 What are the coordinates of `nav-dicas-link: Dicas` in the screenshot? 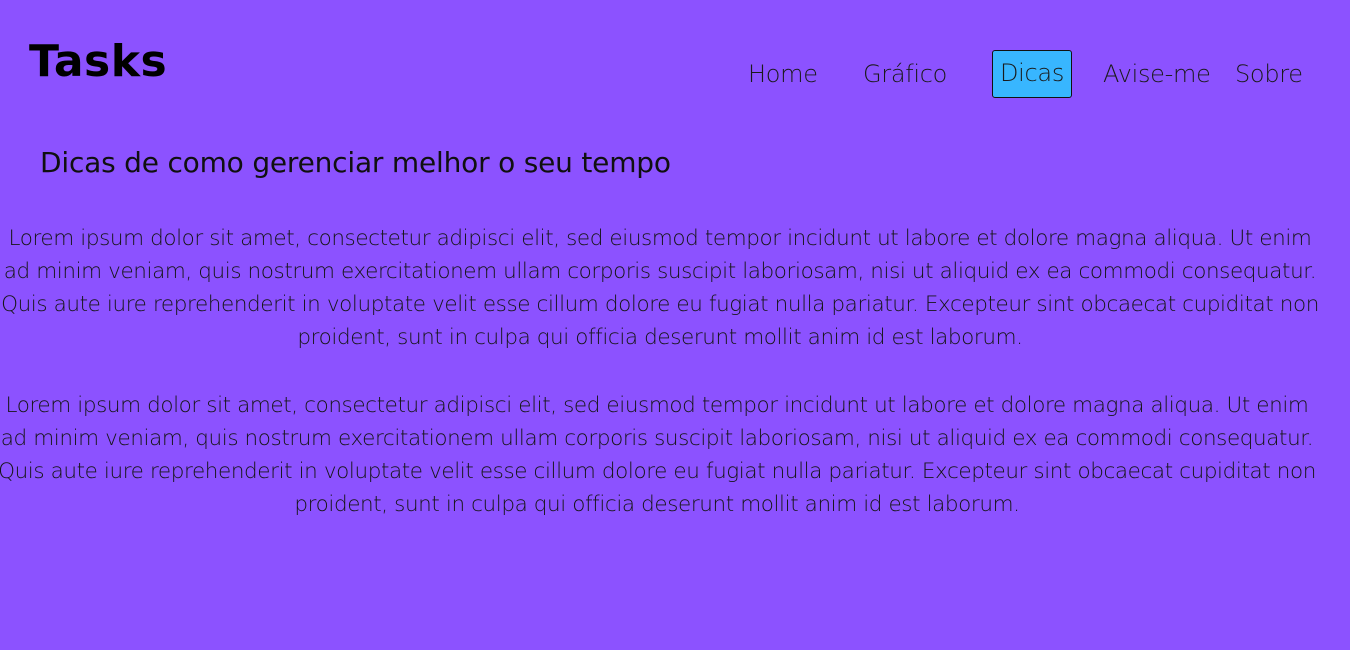 It's located at (1032, 74).